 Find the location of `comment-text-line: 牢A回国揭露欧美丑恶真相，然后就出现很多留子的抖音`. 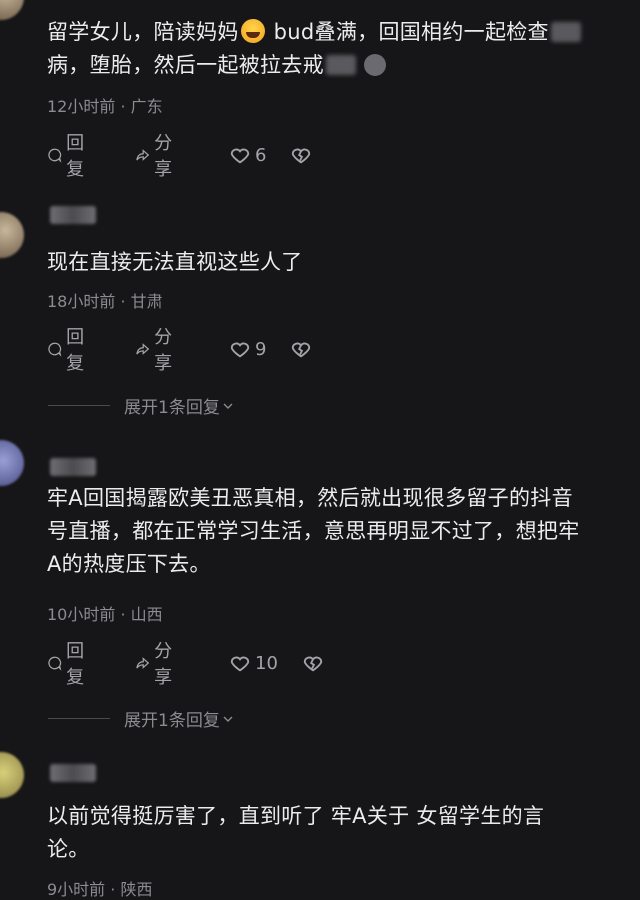

comment-text-line: 牢A回国揭露欧美丑恶真相，然后就出现很多留子的抖音 is located at coordinates (310, 498).